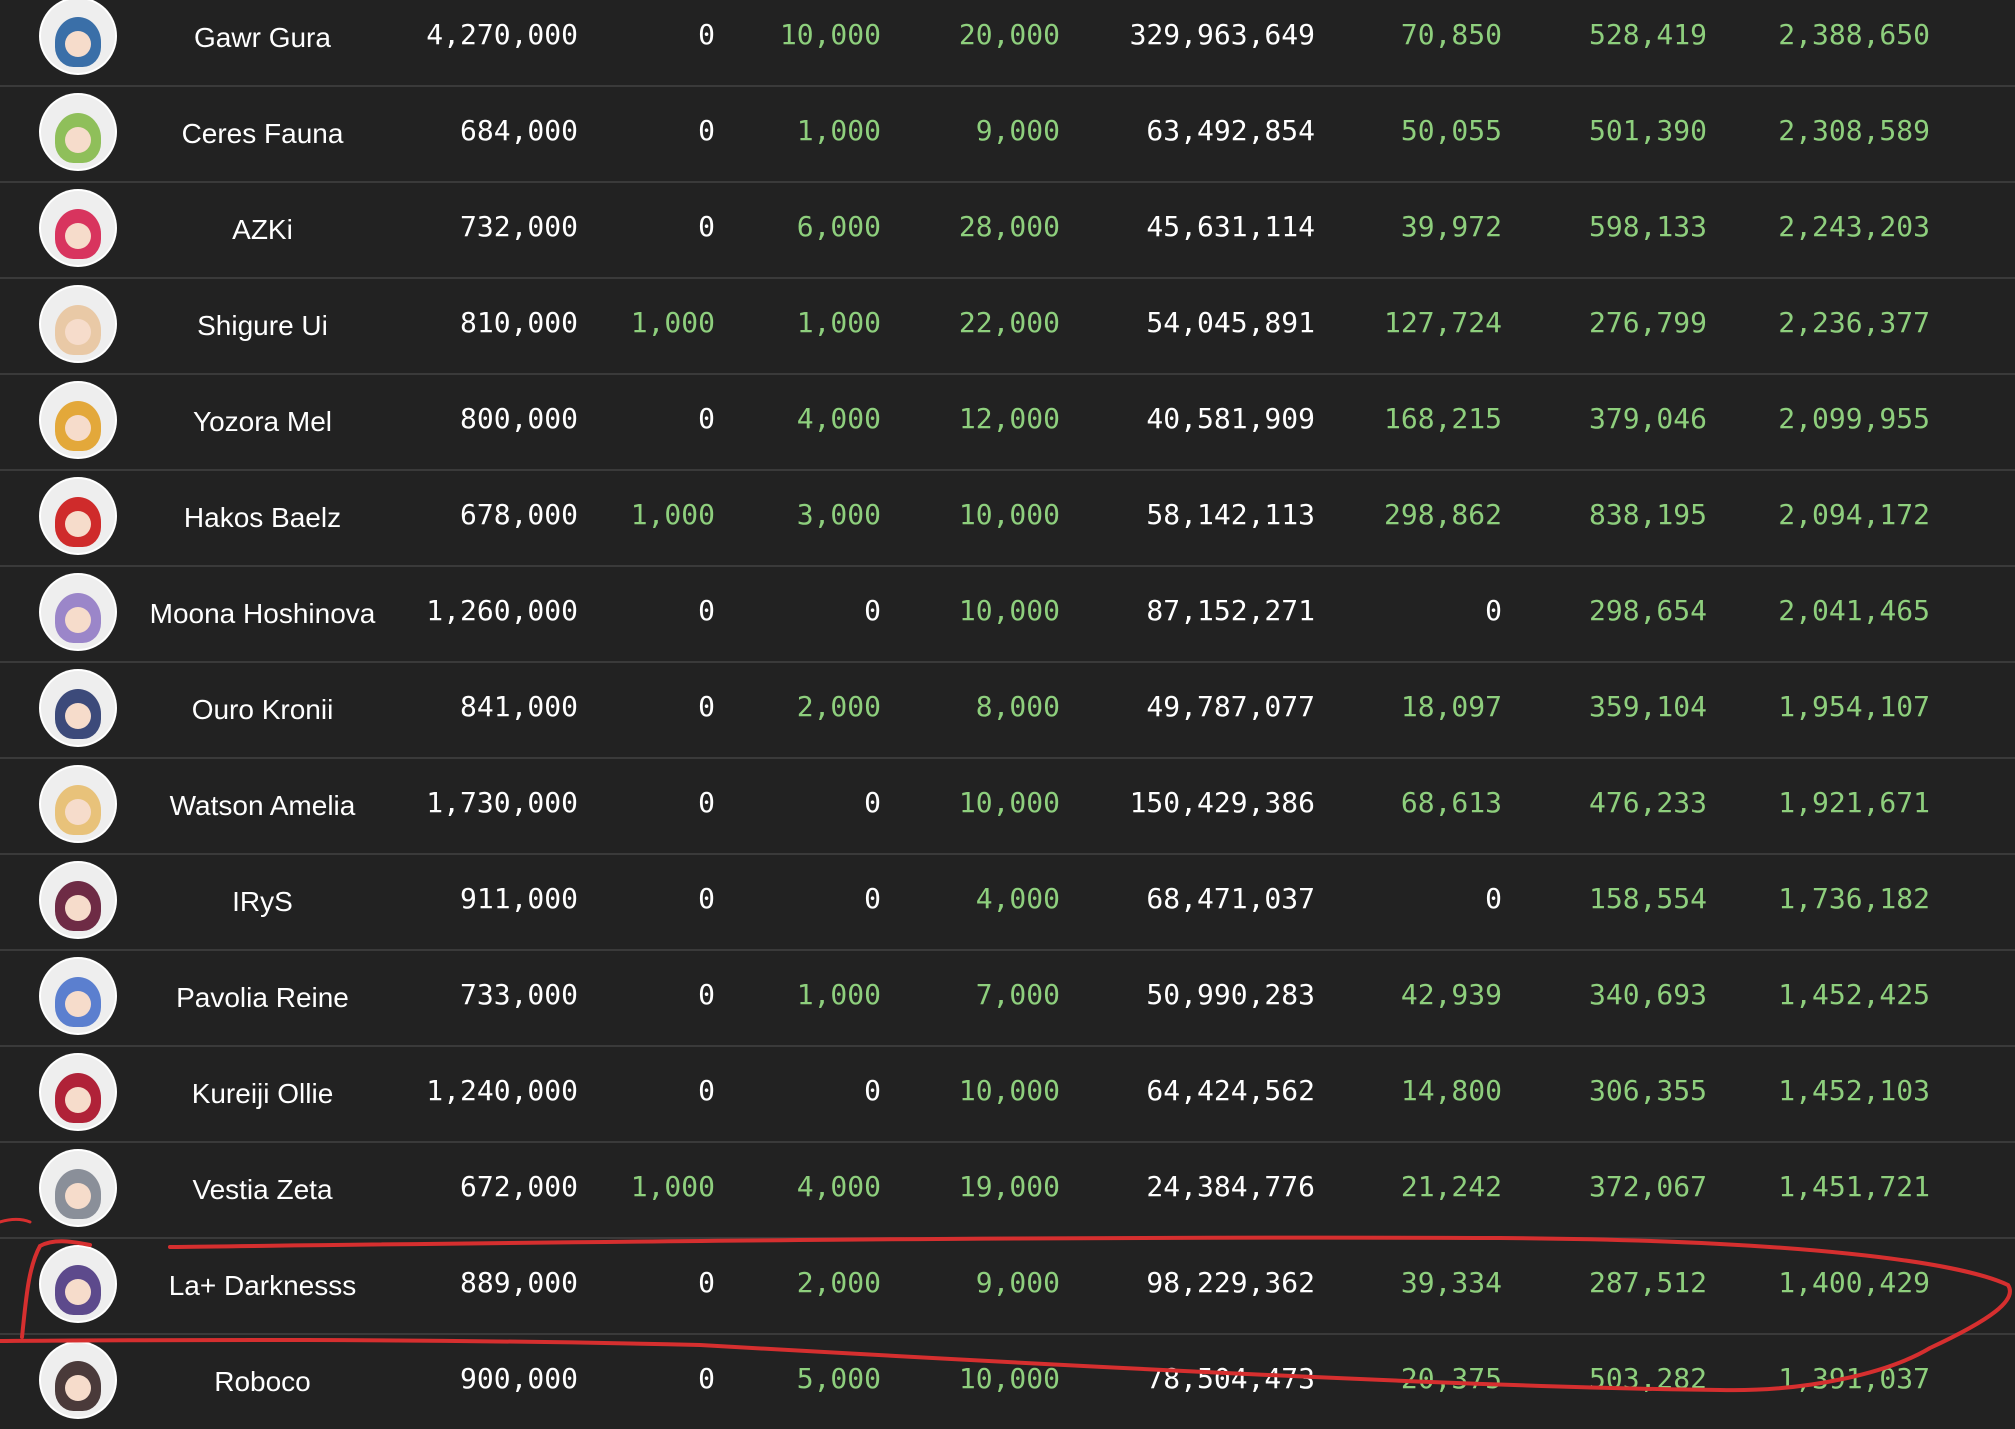 The height and width of the screenshot is (1429, 2015). What do you see at coordinates (78, 1380) in the screenshot?
I see `roboco-avatar-icon` at bounding box center [78, 1380].